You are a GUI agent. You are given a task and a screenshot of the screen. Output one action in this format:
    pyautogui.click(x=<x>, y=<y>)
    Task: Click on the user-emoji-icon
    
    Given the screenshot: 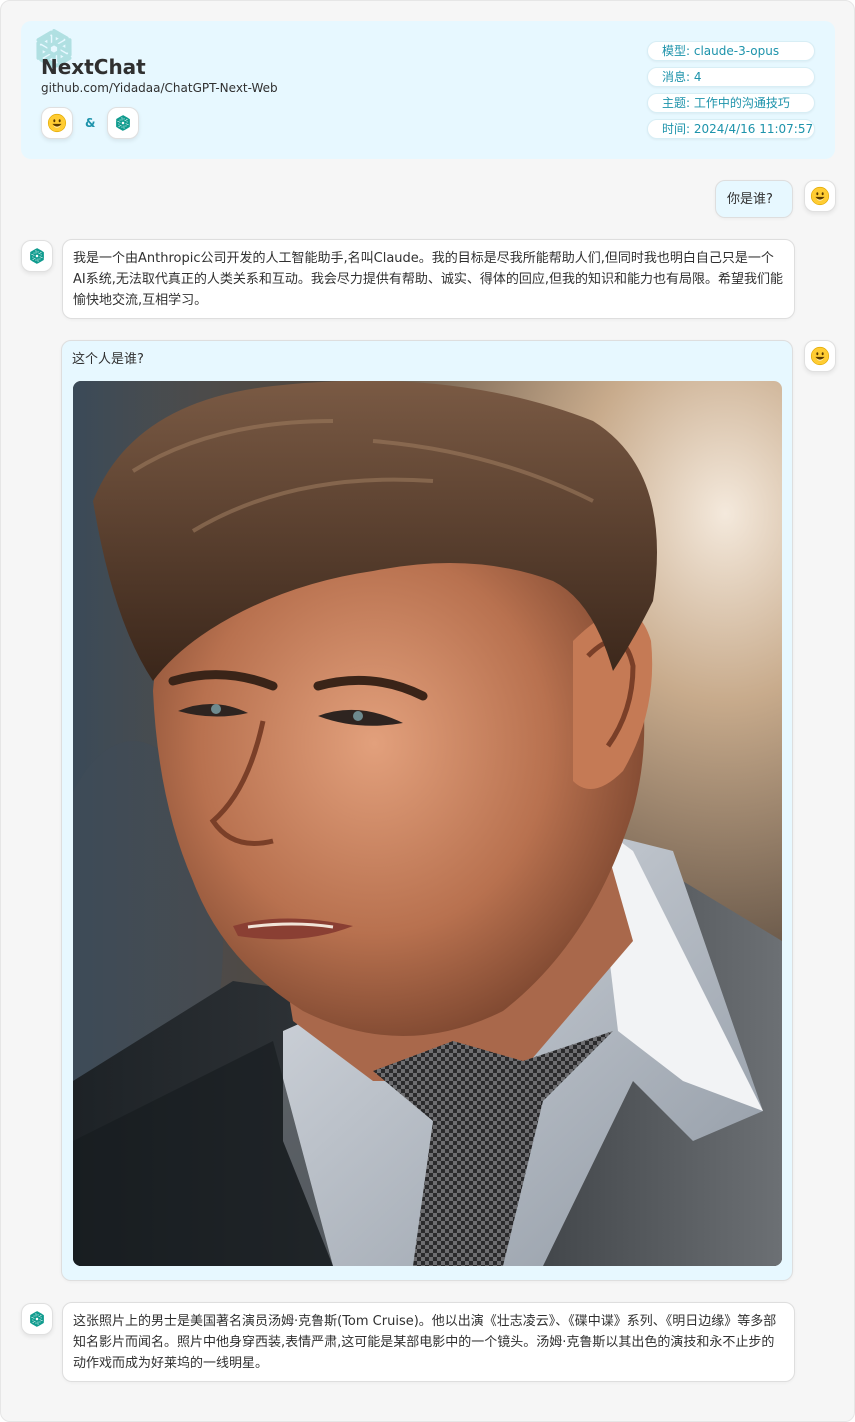 What is the action you would take?
    pyautogui.click(x=57, y=123)
    